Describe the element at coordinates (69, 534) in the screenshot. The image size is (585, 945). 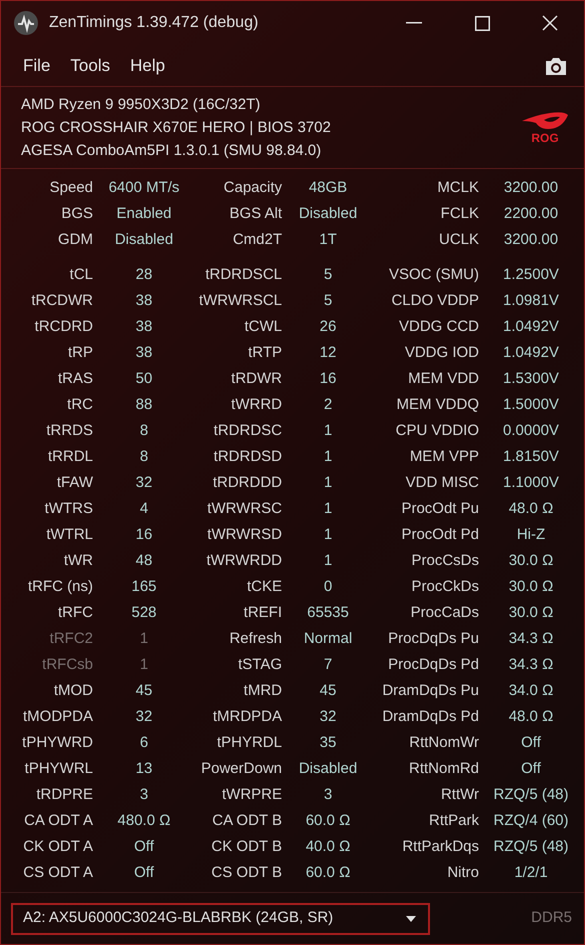
I see `timing-label: tWTRL` at that location.